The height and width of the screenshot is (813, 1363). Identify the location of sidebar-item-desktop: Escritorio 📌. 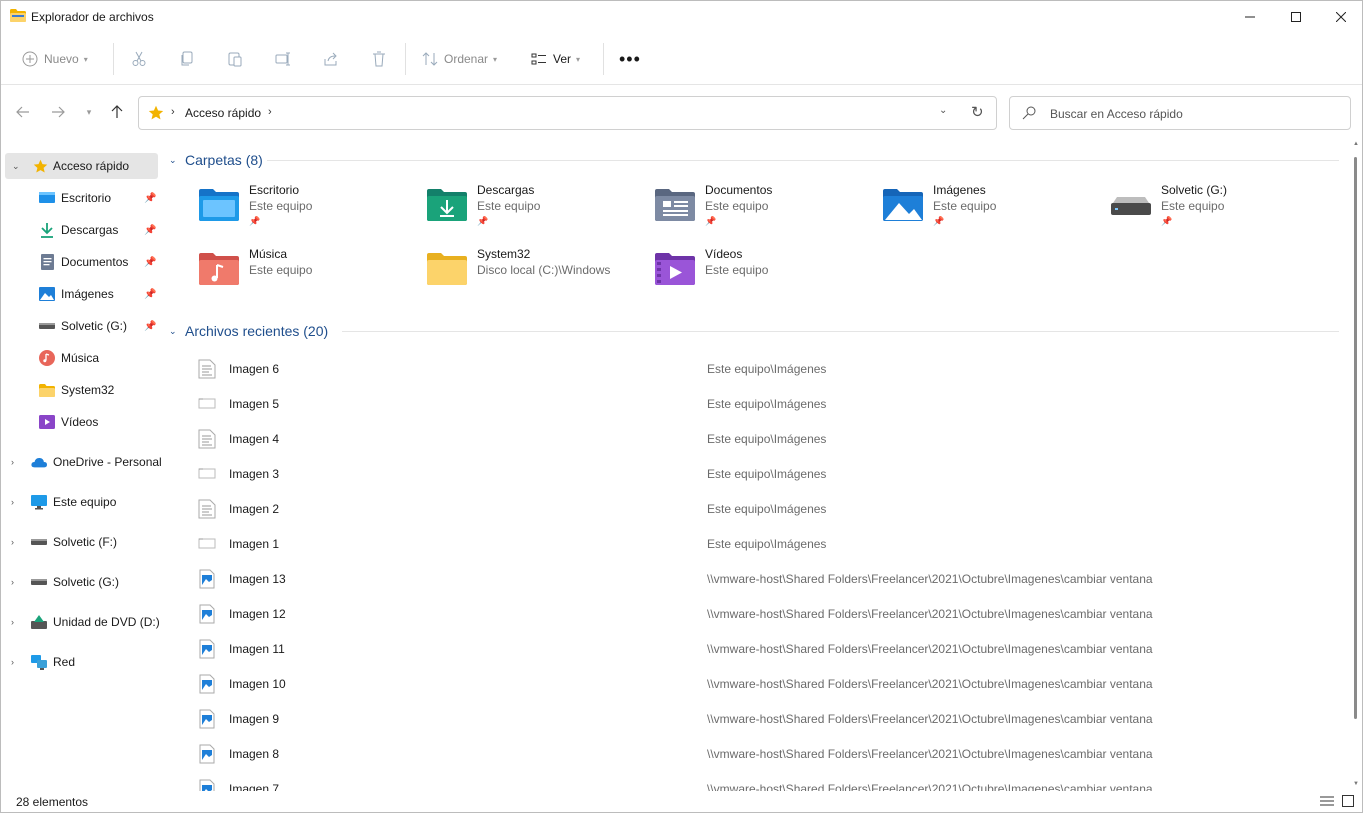
(83, 198).